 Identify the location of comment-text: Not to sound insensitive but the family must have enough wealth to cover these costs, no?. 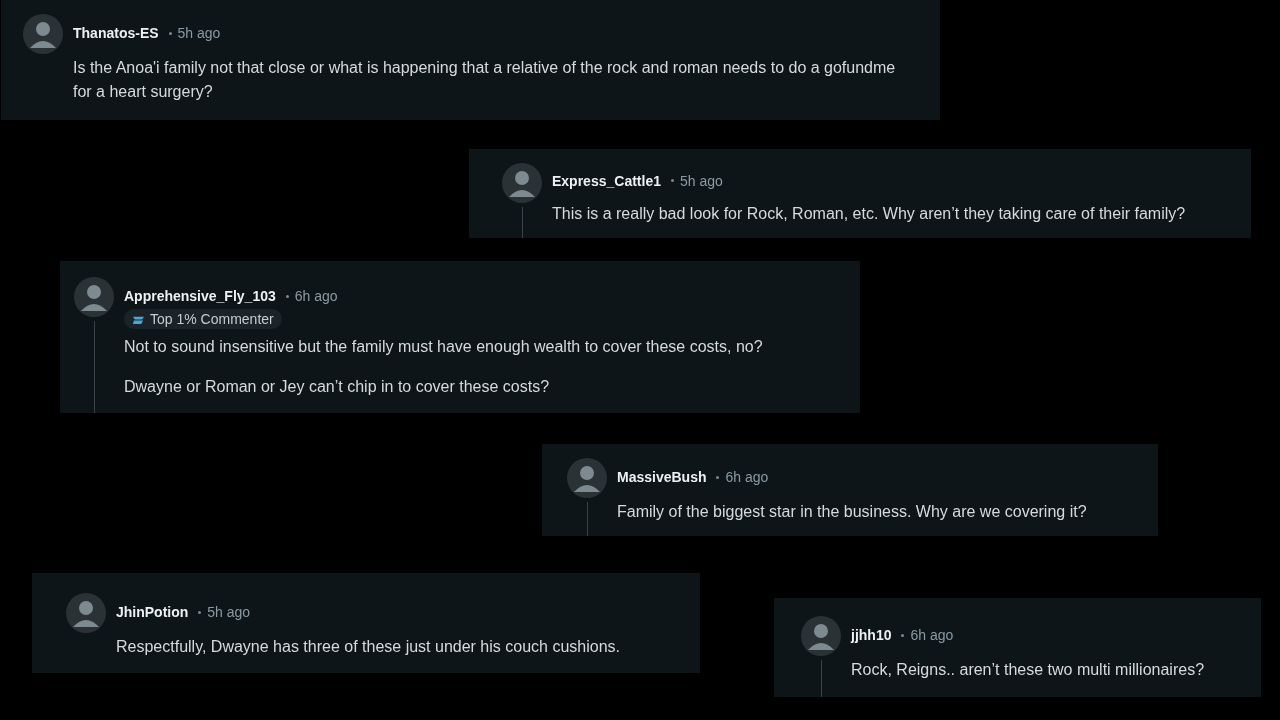
(444, 347).